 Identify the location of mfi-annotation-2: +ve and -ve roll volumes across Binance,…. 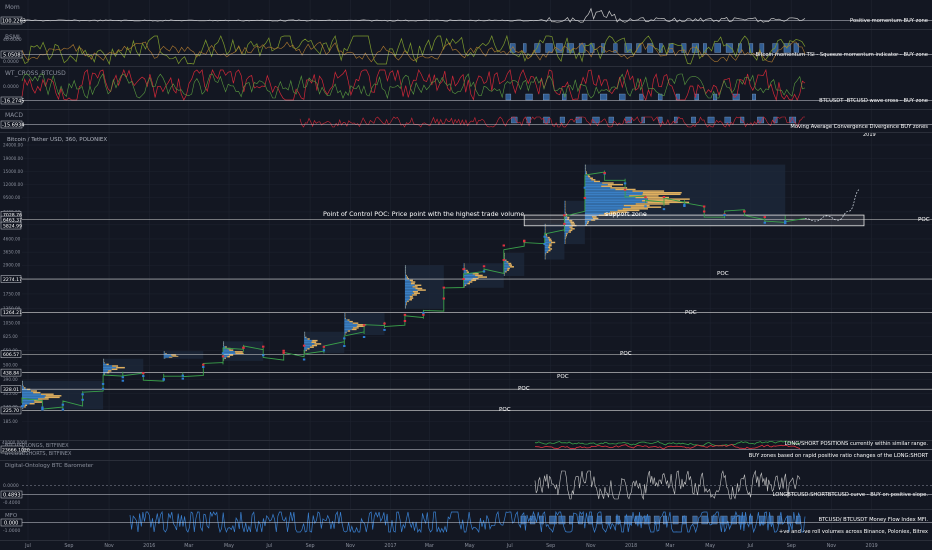
(853, 532).